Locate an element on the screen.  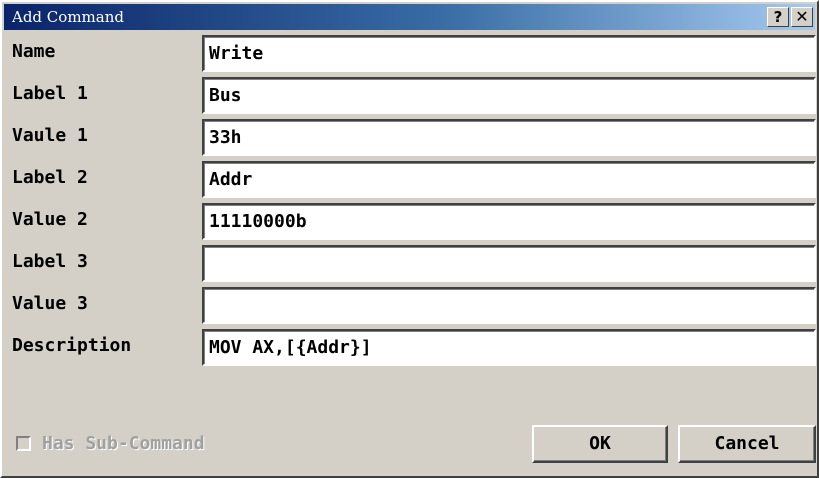
name-field-frame is located at coordinates (509, 53).